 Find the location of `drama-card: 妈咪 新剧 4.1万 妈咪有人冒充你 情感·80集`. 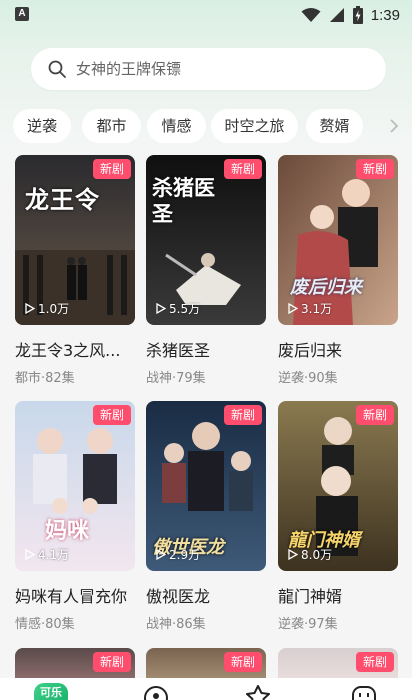

drama-card: 妈咪 新剧 4.1万 妈咪有人冒充你 情感·80集 is located at coordinates (75, 516).